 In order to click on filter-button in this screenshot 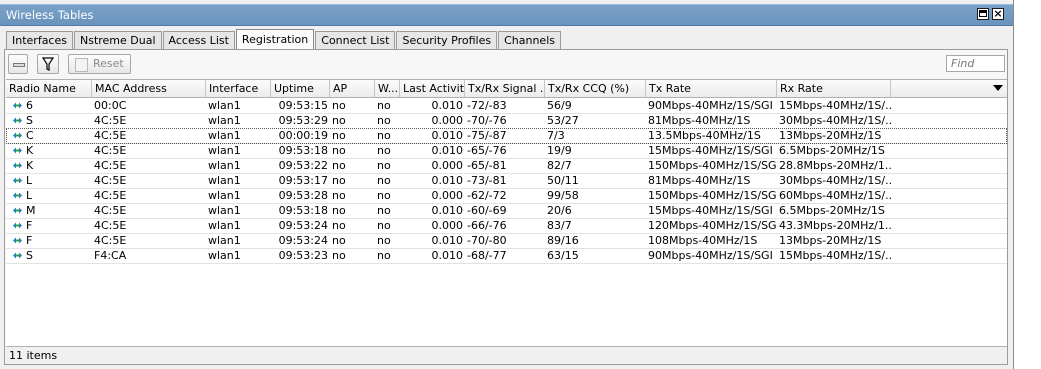, I will do `click(48, 64)`.